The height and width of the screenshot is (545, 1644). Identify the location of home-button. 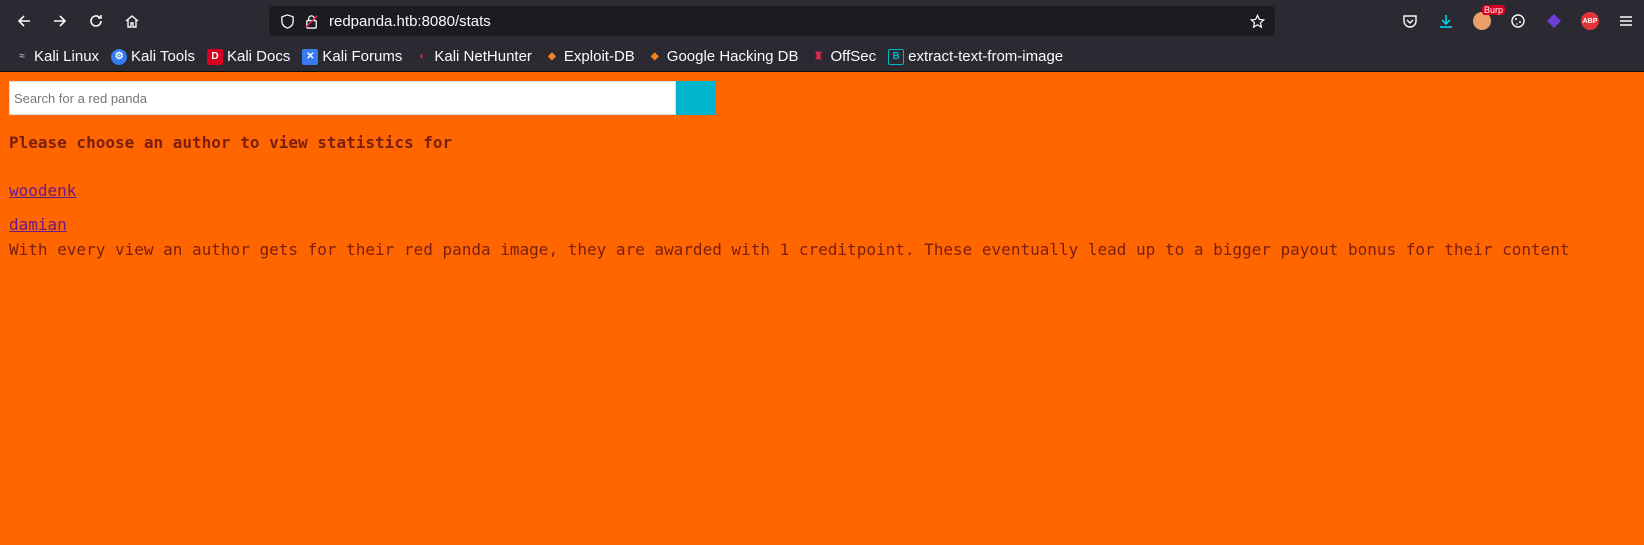
(132, 21).